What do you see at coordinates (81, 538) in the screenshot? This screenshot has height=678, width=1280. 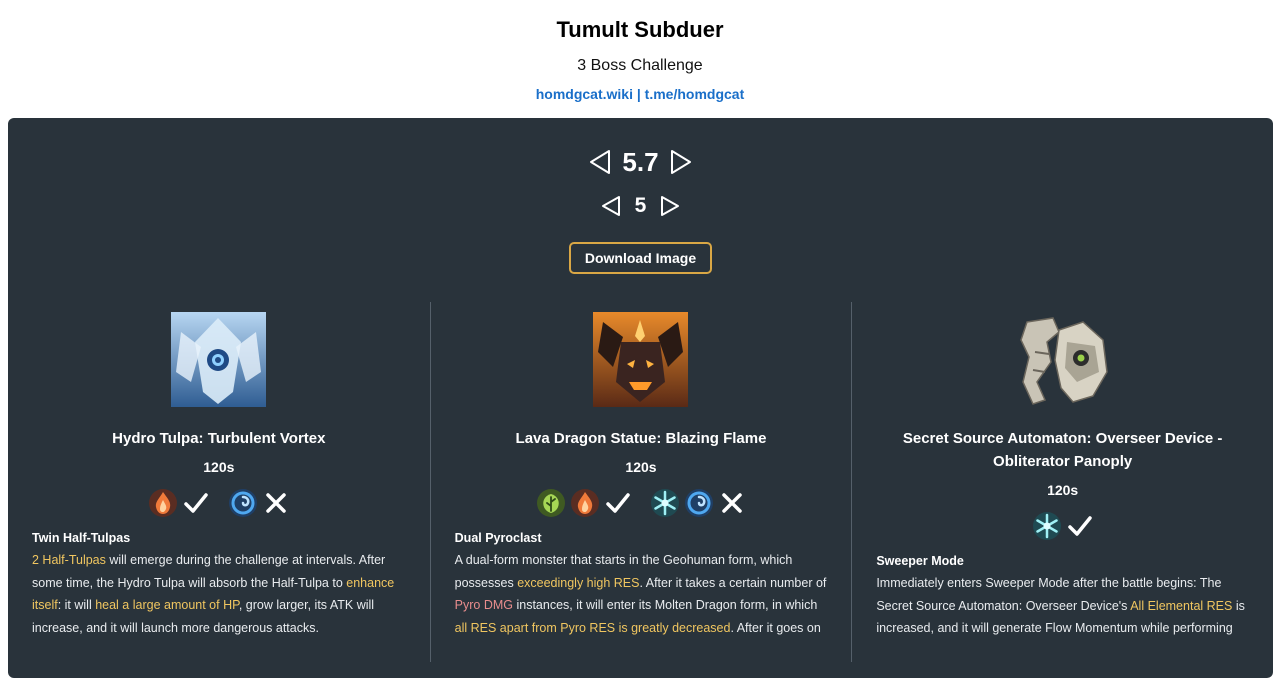 I see `mechanic-title: Twin Half-Tulpas` at bounding box center [81, 538].